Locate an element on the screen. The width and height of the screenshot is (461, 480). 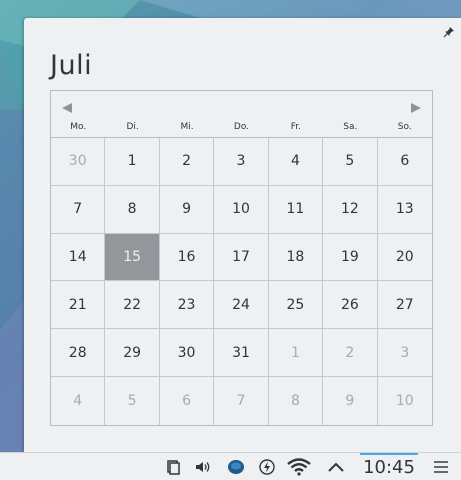
taskbar-panel: 10:45 is located at coordinates (230, 466).